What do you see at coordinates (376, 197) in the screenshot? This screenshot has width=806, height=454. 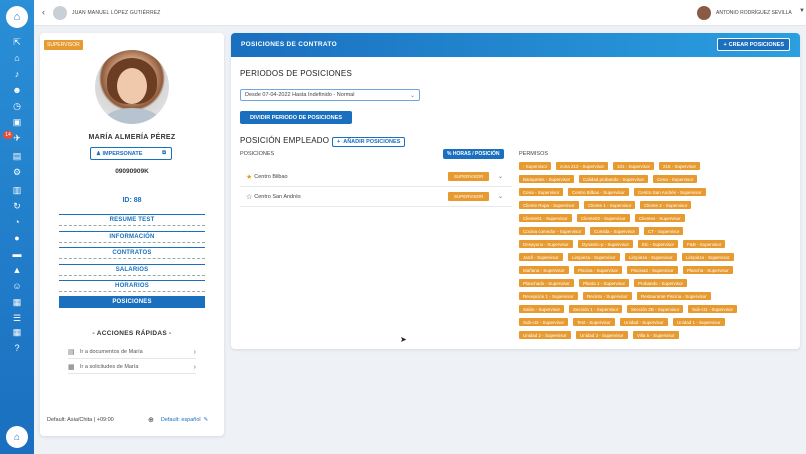 I see `position-row: ☆ Centro San Andrés SUPERVISOR ⌄` at bounding box center [376, 197].